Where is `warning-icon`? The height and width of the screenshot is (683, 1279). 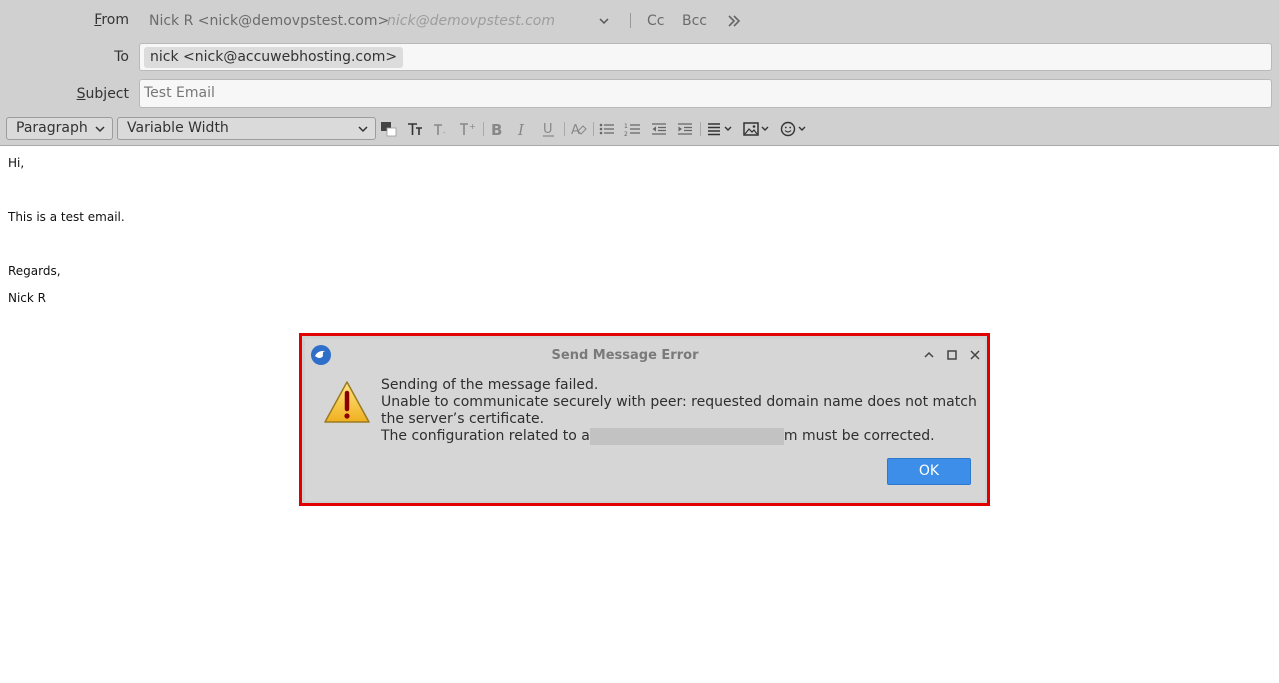
warning-icon is located at coordinates (347, 402).